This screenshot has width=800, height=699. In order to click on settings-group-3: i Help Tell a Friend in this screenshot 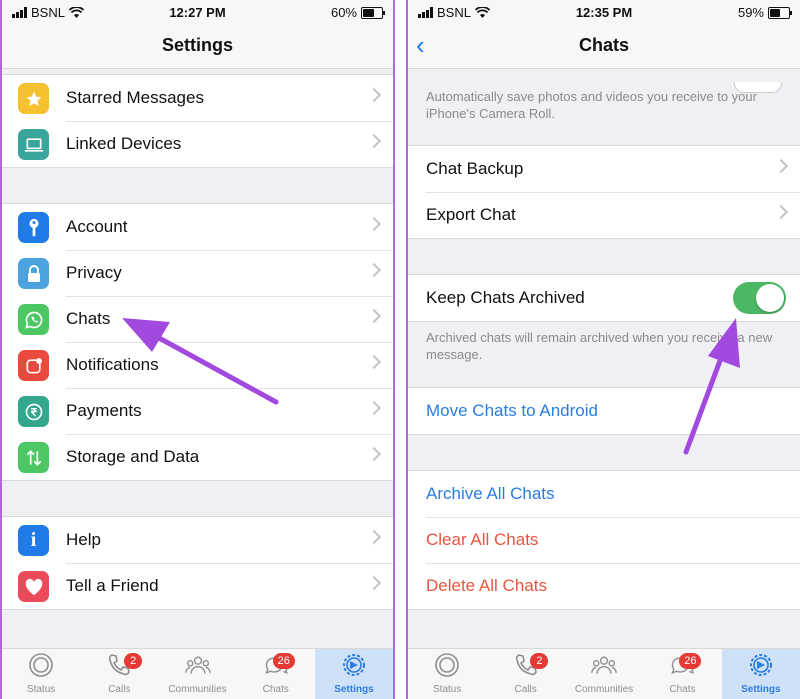, I will do `click(197, 563)`.